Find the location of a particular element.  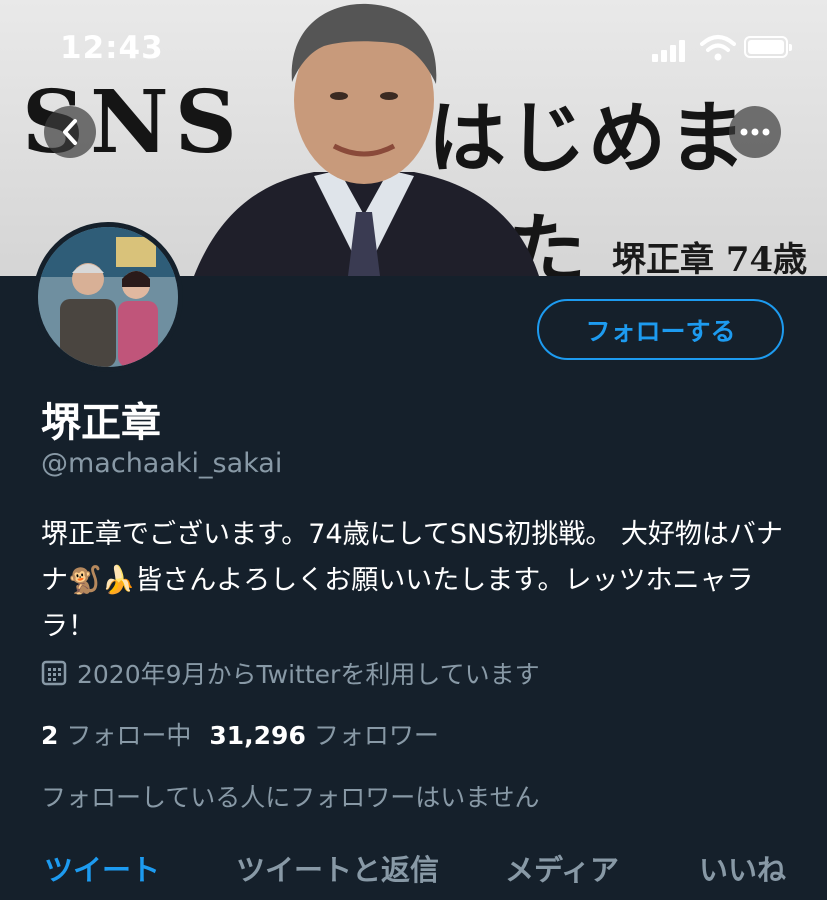

avatar is located at coordinates (108, 297).